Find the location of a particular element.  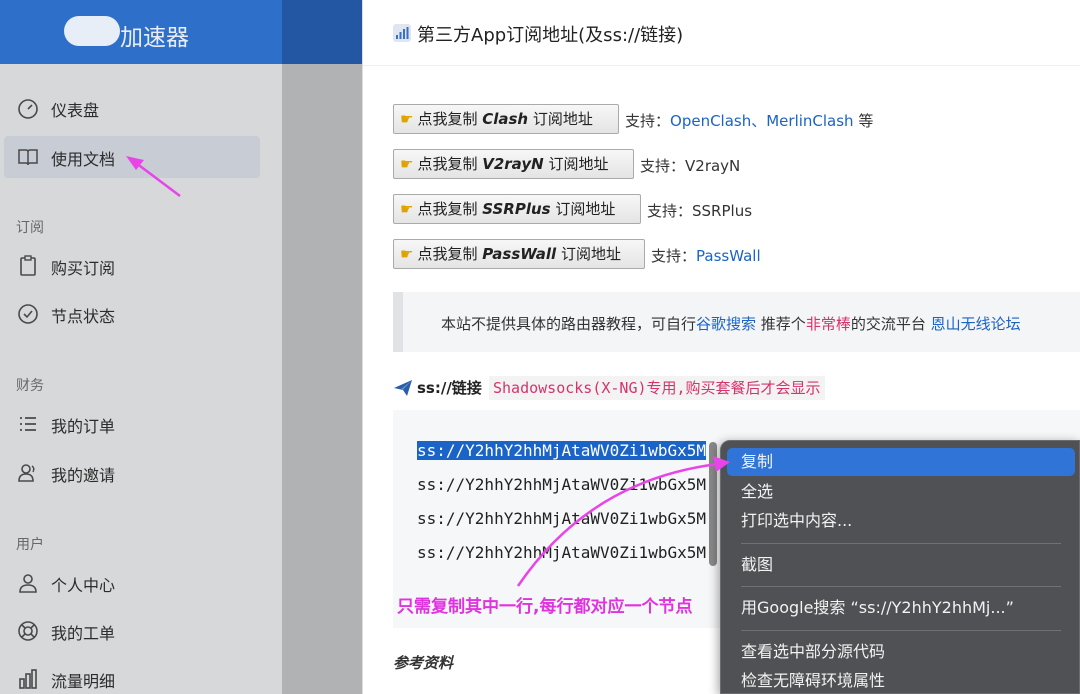

sidebar-item-label: 购买订阅 is located at coordinates (83, 268).